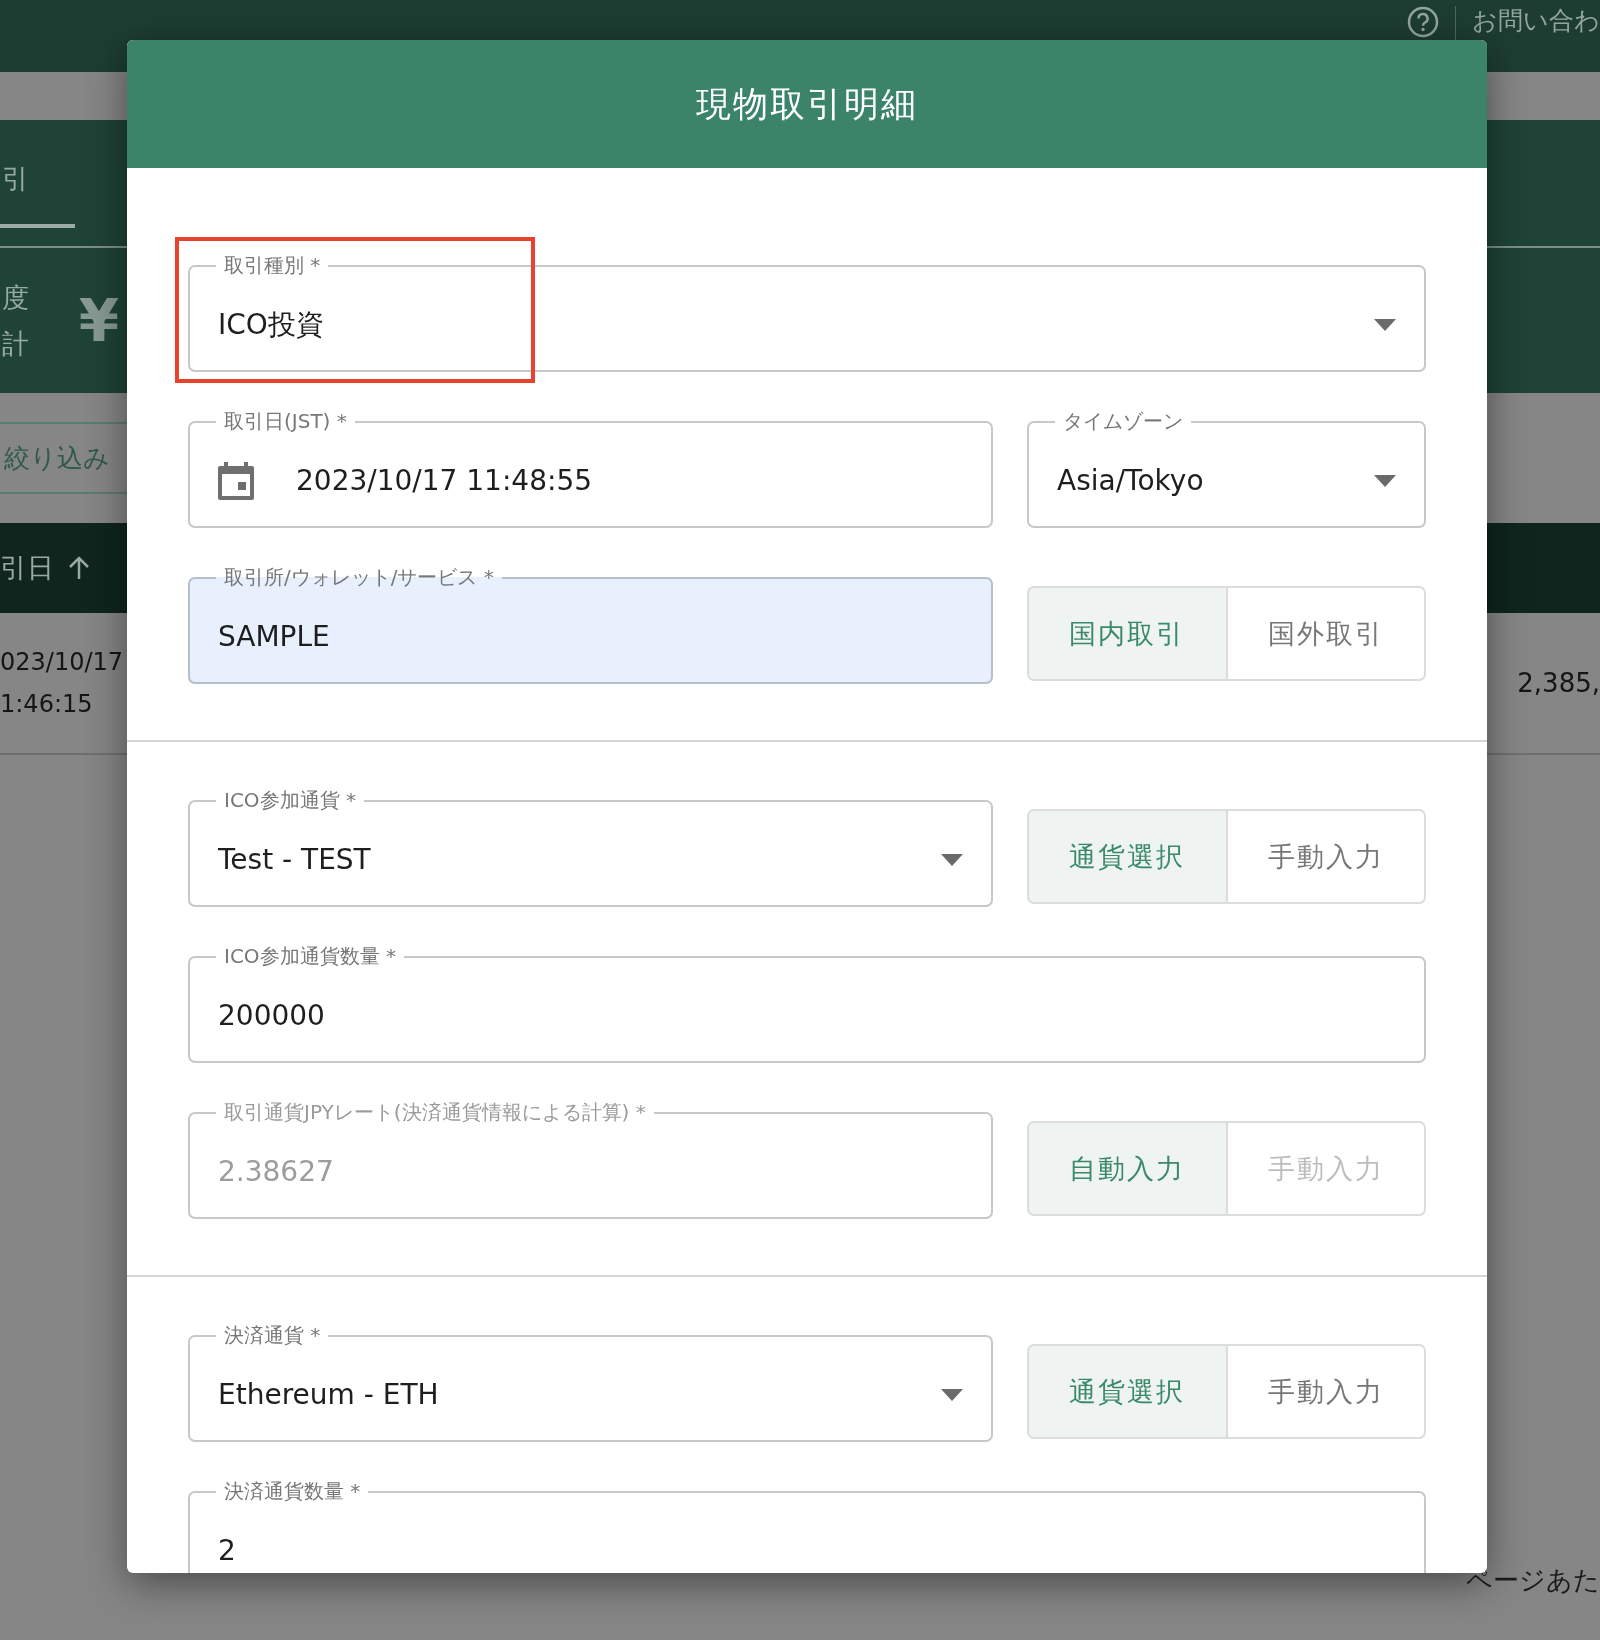 This screenshot has width=1600, height=1640. I want to click on calendar-icon, so click(236, 480).